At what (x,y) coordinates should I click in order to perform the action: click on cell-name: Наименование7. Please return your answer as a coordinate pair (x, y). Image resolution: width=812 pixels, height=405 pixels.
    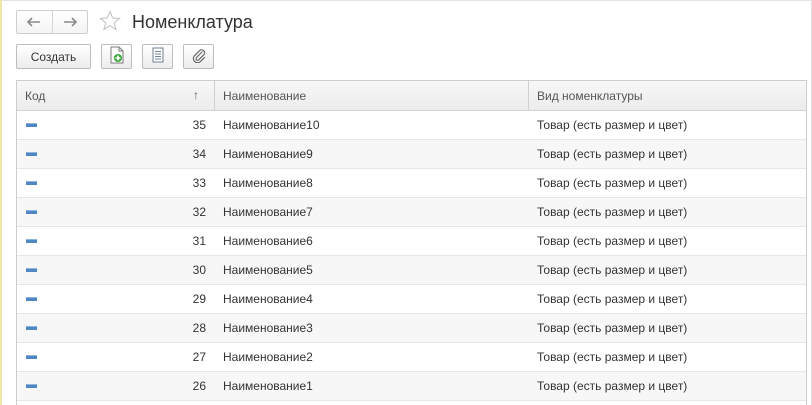
    Looking at the image, I should click on (268, 212).